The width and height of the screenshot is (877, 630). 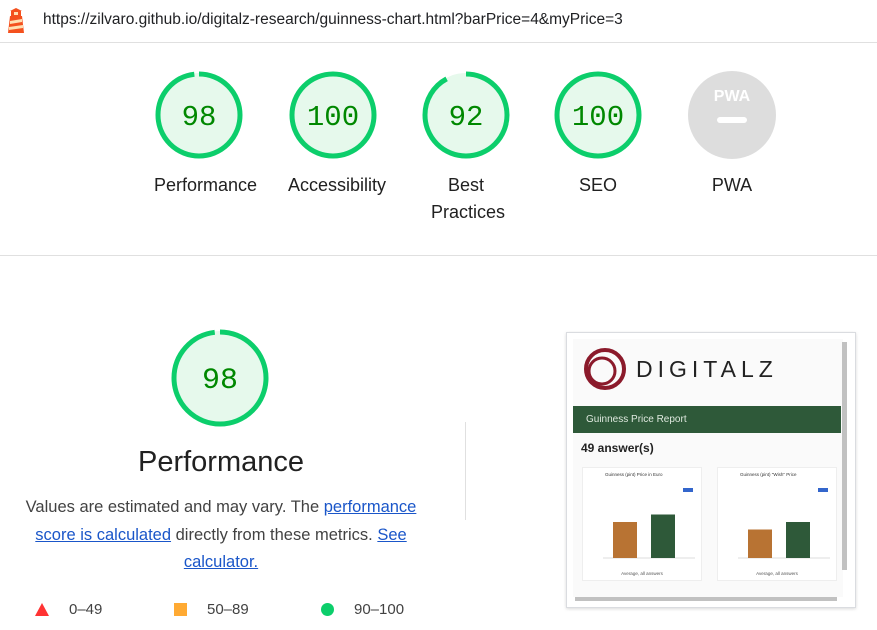 What do you see at coordinates (707, 369) in the screenshot?
I see `brand-name: DIGITALZ` at bounding box center [707, 369].